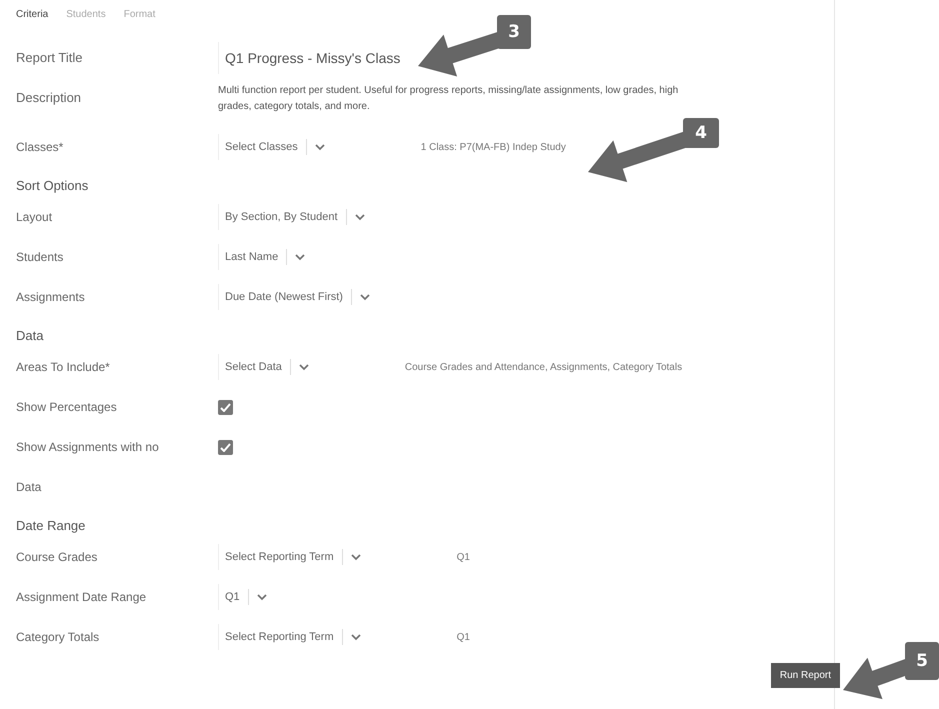 The image size is (939, 709). I want to click on field-label: Show Assignments with no Data, so click(88, 467).